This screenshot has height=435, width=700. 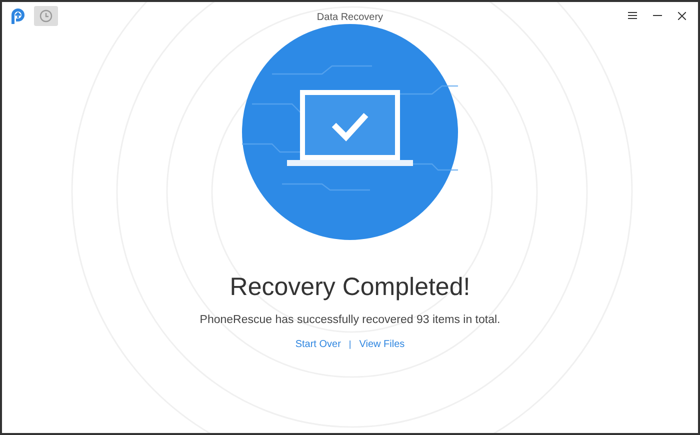 I want to click on result-message: PhoneRescue has successfully recovered 93 items in total., so click(x=350, y=320).